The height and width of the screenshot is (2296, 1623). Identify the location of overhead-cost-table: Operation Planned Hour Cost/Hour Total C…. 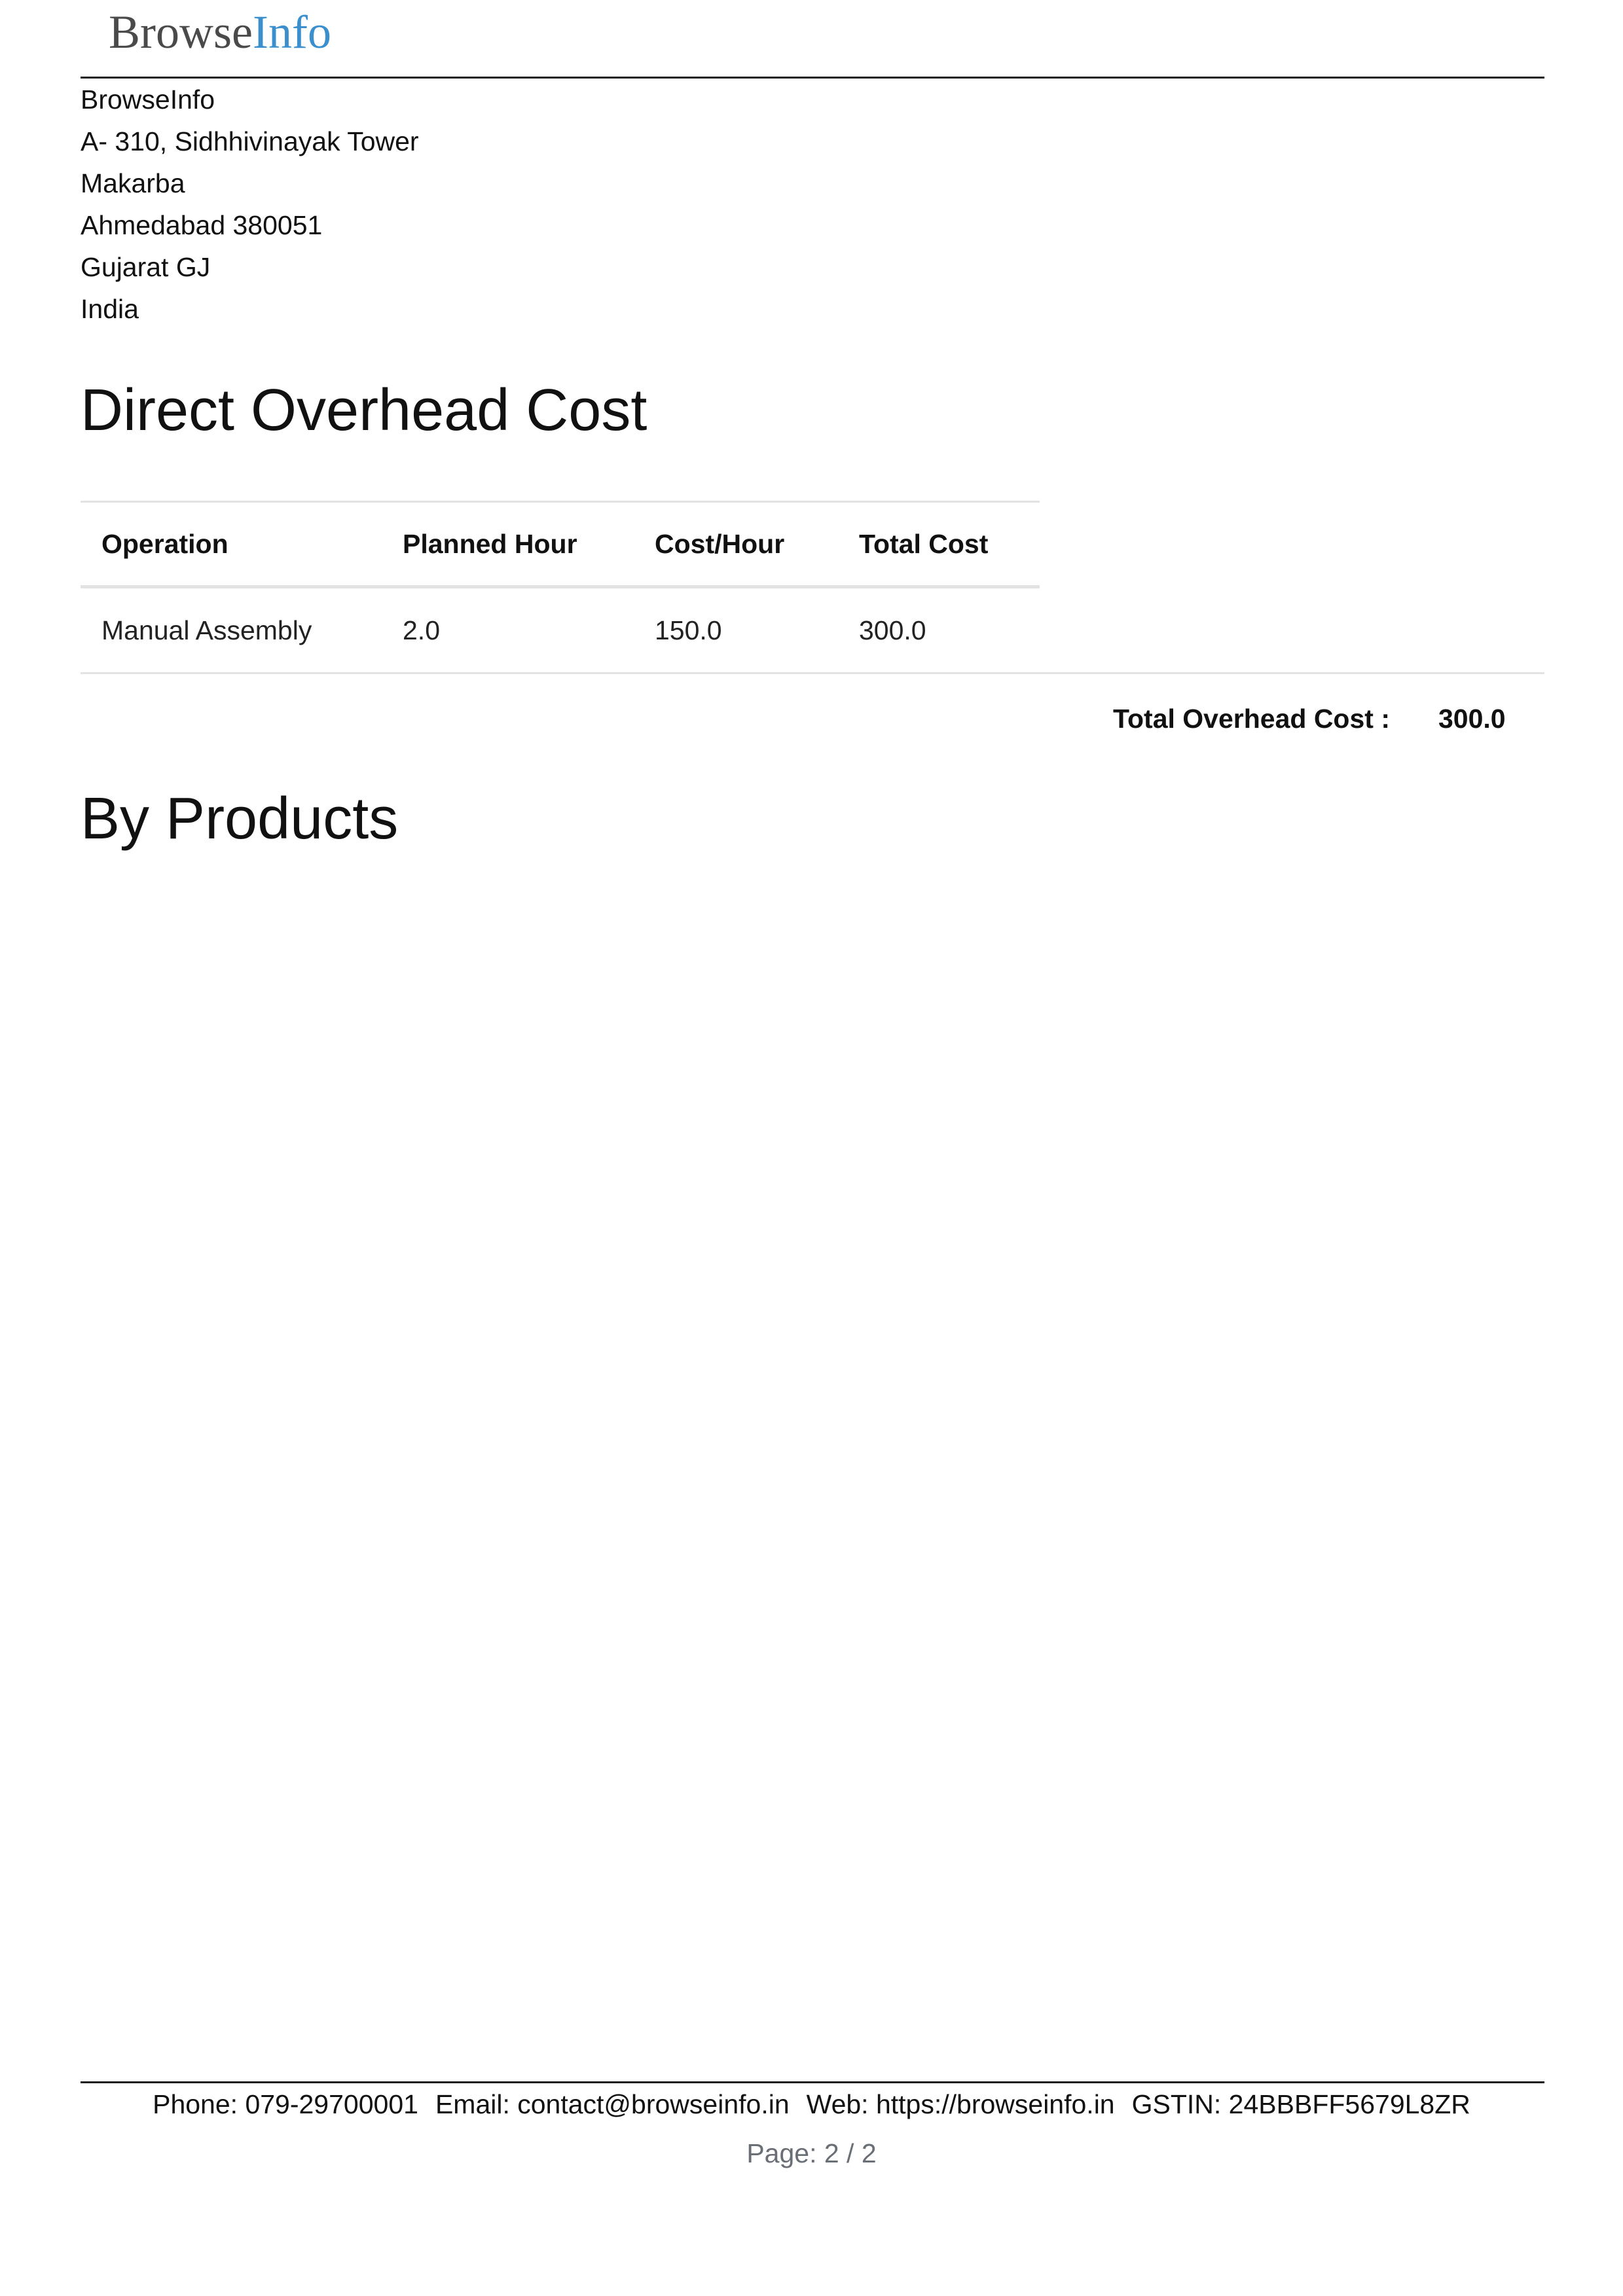
(812, 587).